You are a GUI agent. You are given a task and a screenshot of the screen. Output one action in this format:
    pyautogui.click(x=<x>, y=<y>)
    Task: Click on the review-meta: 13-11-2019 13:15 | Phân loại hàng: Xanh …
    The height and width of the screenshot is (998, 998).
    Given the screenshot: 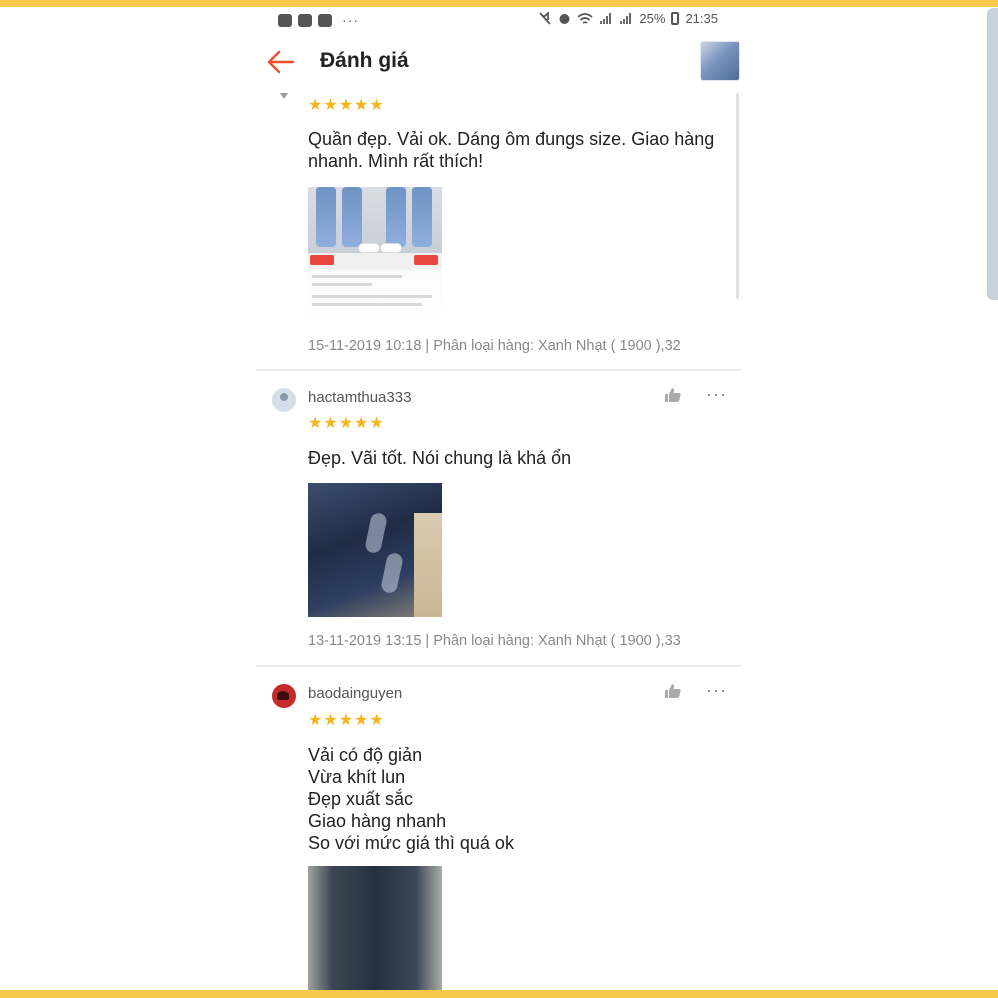 What is the action you would take?
    pyautogui.click(x=494, y=641)
    